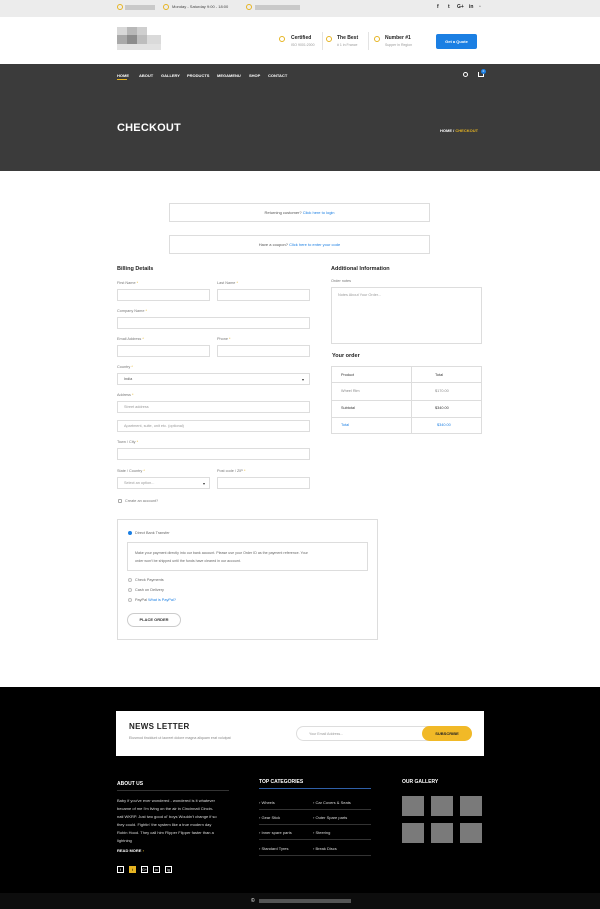 This screenshot has height=909, width=600. I want to click on nav-gallery: GALLERY, so click(170, 75).